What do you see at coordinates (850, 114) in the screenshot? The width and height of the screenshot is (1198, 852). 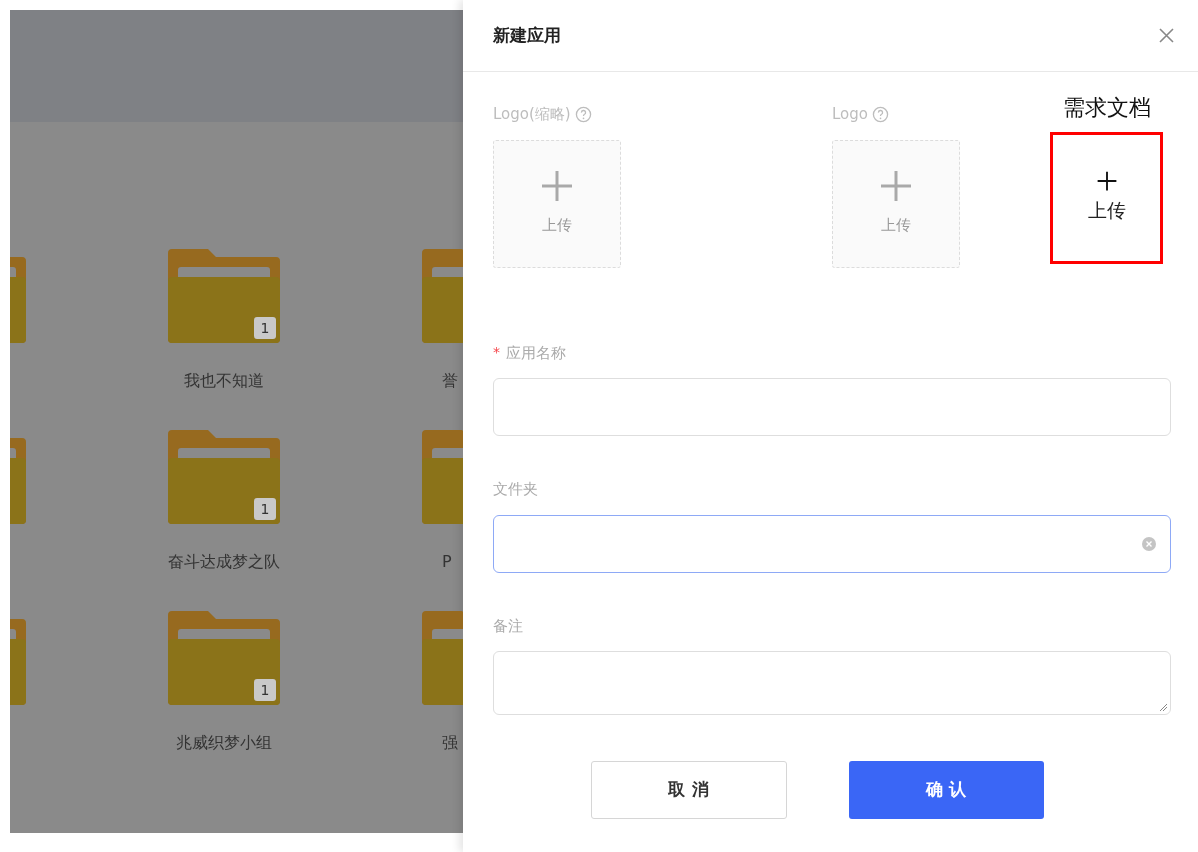 I see `upload-label: Logo` at bounding box center [850, 114].